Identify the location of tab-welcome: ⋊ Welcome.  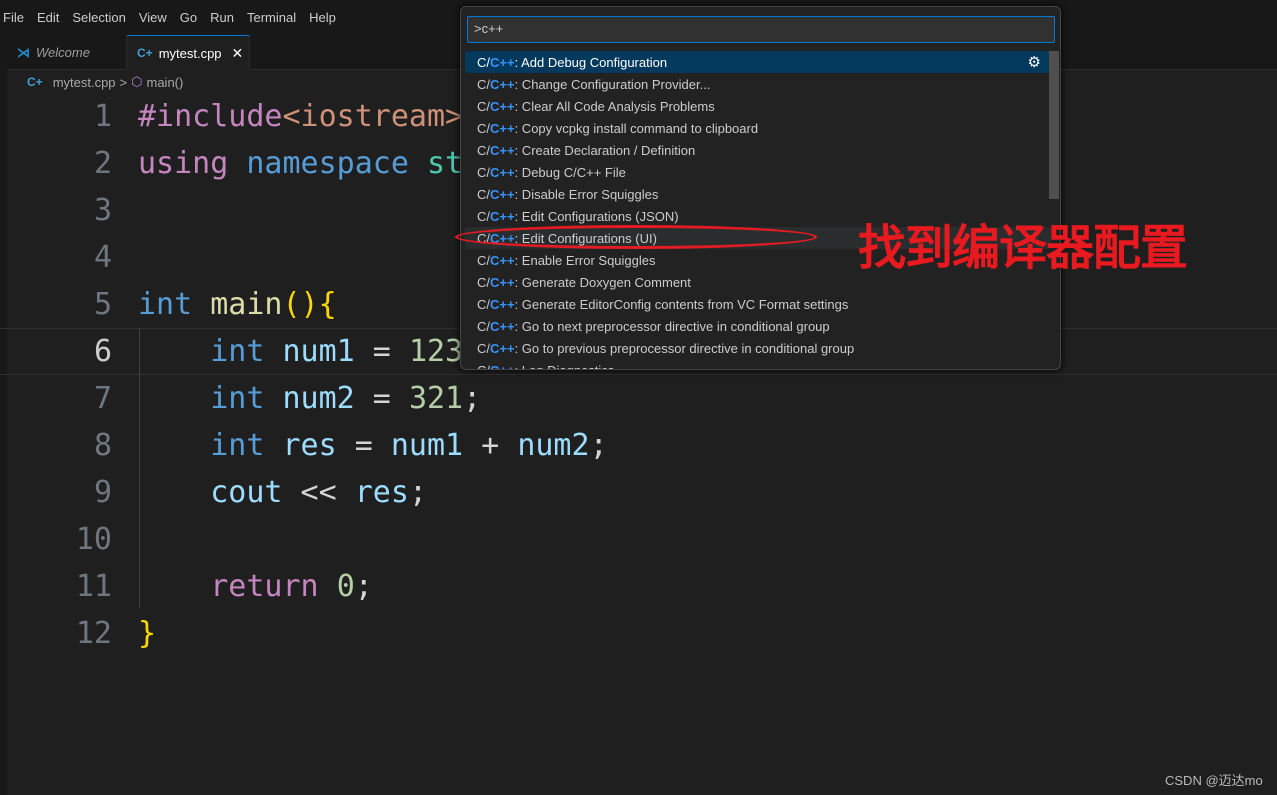
(67, 52).